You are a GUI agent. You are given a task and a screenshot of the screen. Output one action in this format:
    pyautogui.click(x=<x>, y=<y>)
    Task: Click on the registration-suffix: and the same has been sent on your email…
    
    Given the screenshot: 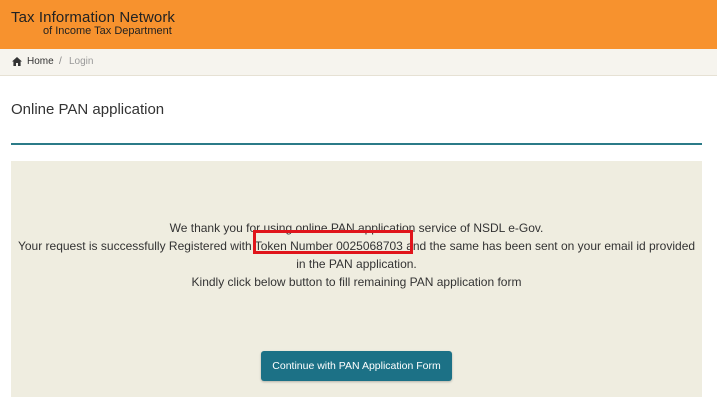 What is the action you would take?
    pyautogui.click(x=549, y=246)
    